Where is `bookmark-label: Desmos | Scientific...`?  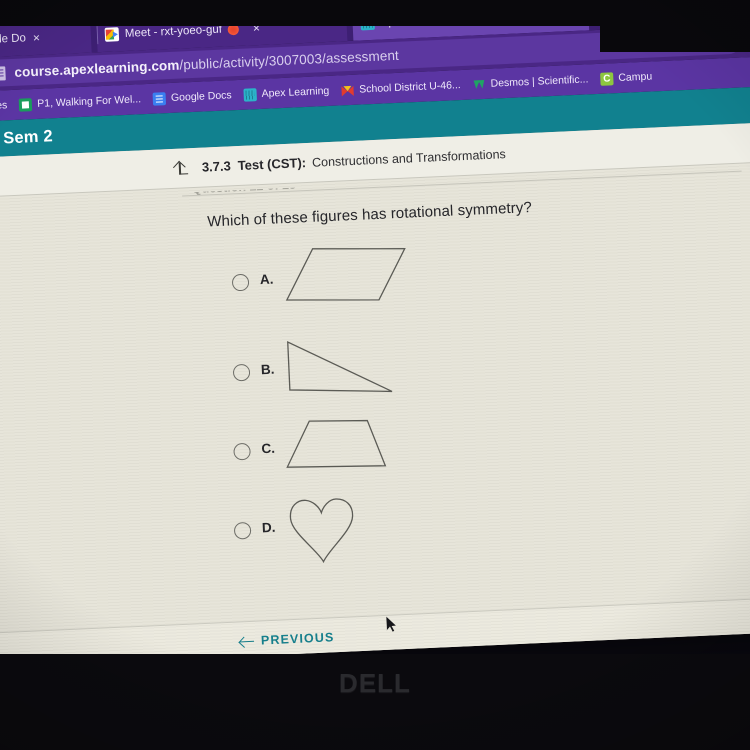
bookmark-label: Desmos | Scientific... is located at coordinates (539, 81).